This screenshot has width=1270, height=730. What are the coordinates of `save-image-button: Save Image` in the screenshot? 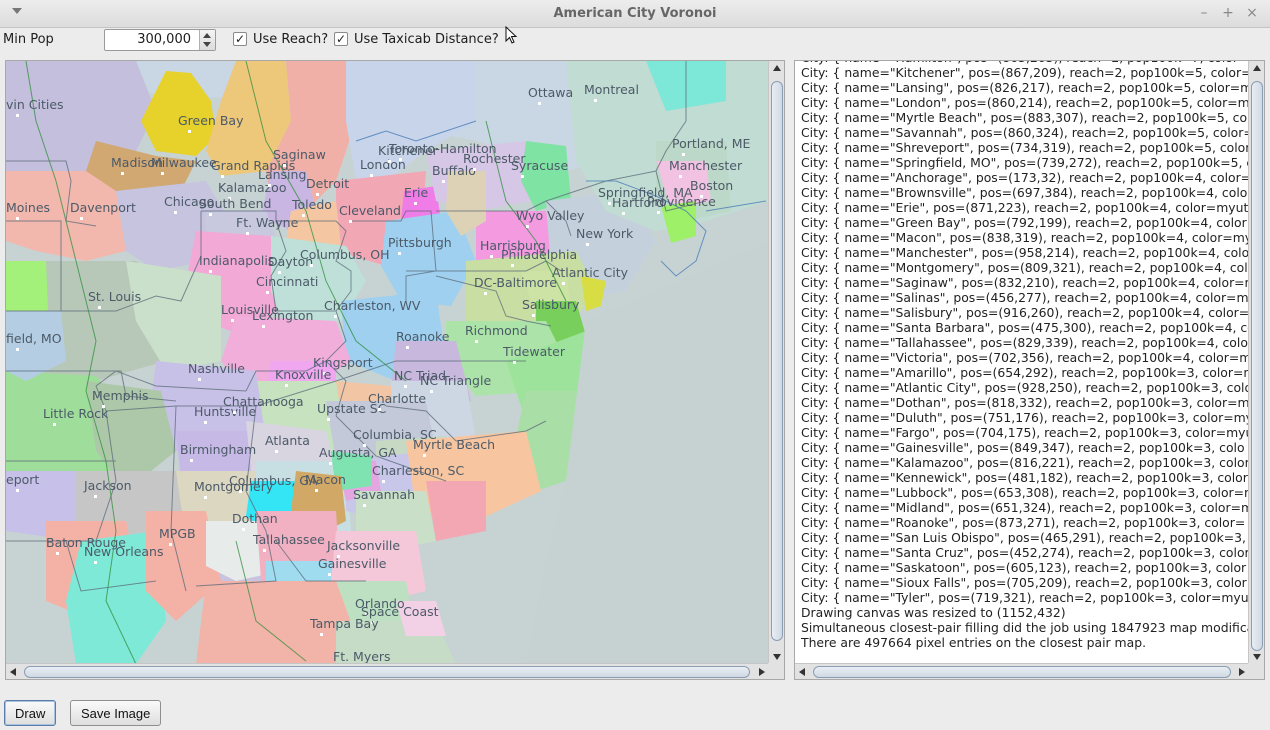 It's located at (116, 713).